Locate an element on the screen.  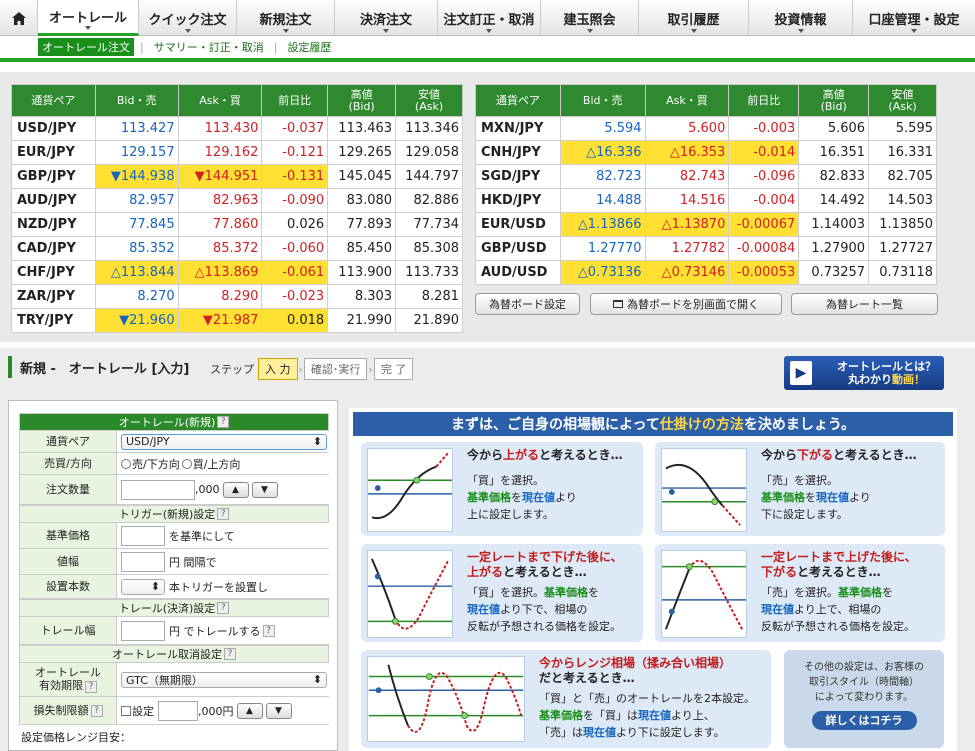
loss-input is located at coordinates (178, 710).